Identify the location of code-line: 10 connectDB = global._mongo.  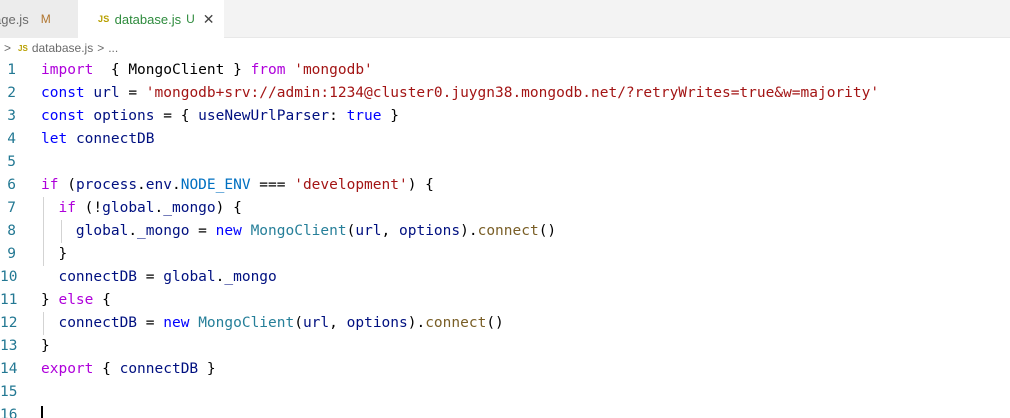
(505, 277).